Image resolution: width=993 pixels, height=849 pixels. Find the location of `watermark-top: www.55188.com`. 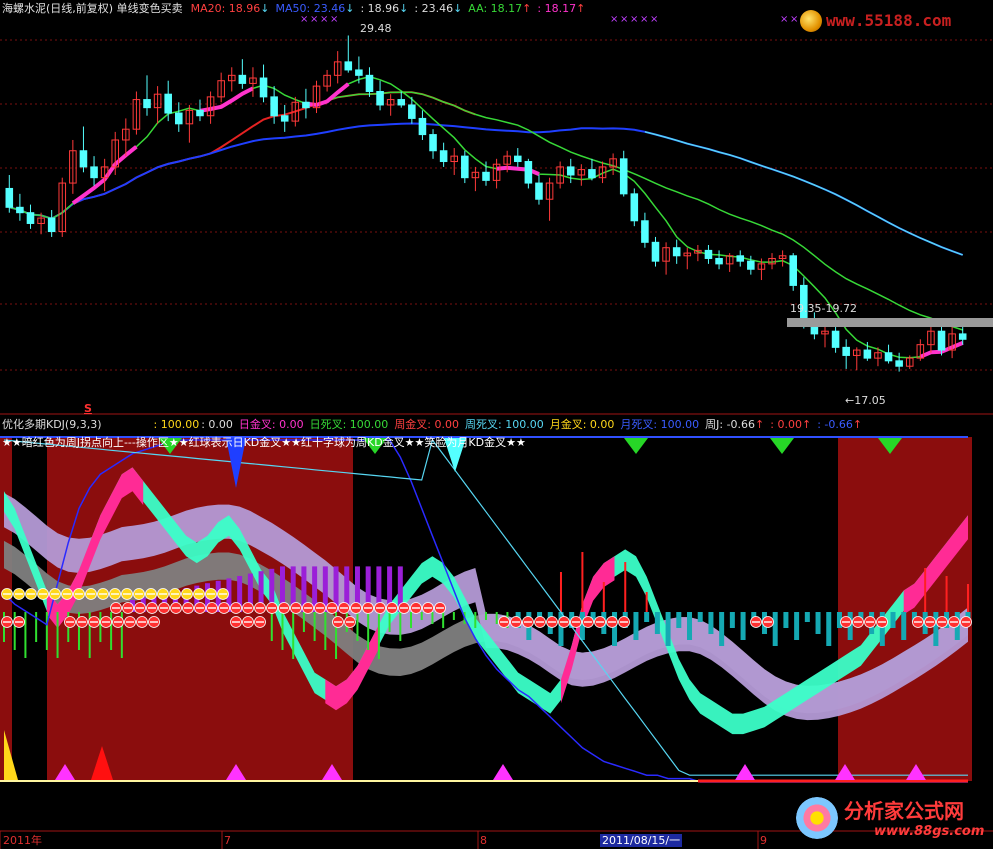

watermark-top: www.55188.com is located at coordinates (894, 23).